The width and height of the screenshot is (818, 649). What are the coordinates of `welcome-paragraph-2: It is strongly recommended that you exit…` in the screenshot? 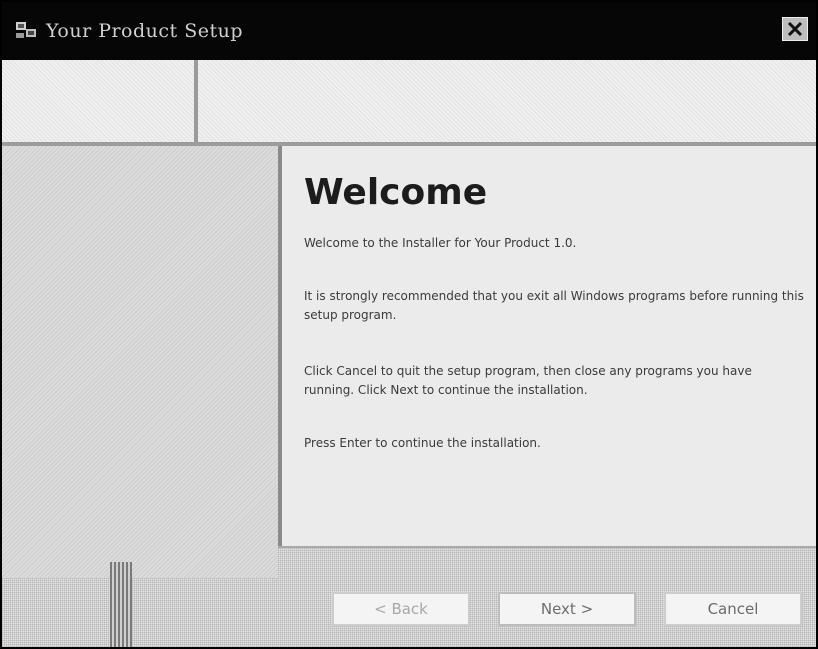 It's located at (554, 305).